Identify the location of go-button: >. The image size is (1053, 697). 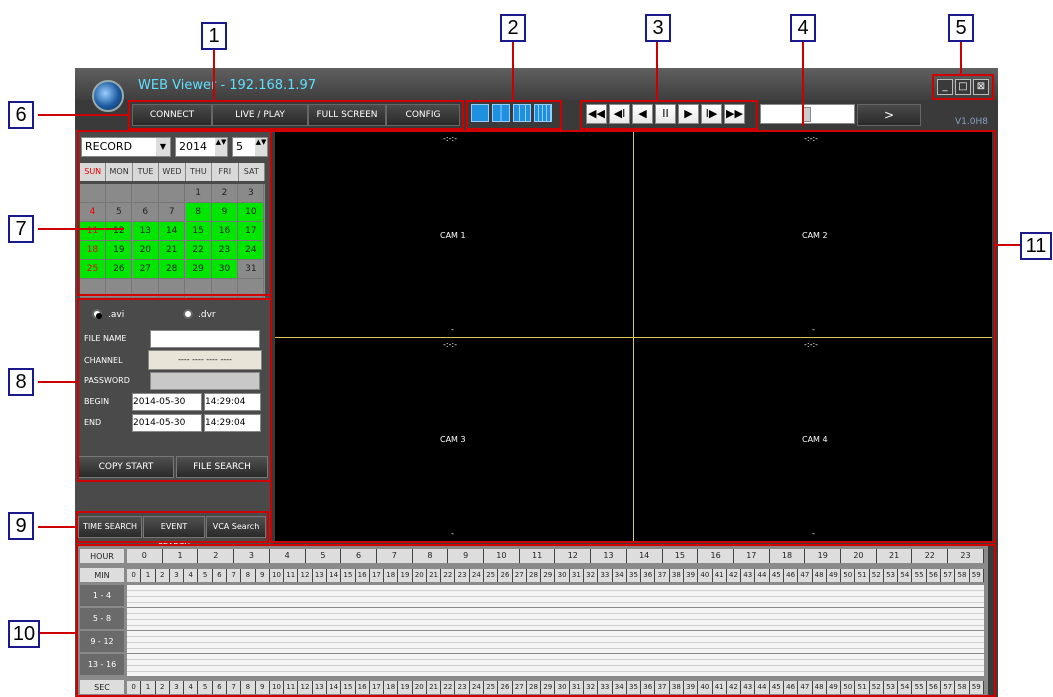
(889, 115).